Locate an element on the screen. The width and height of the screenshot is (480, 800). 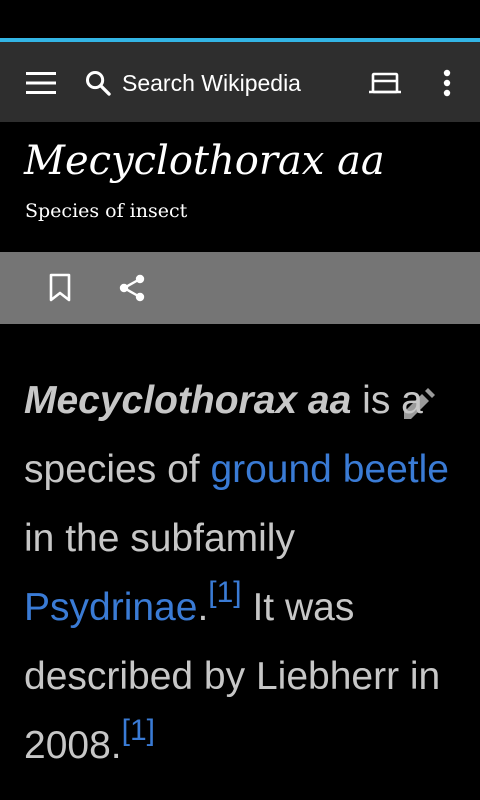
search-bar: Search Wikipedia is located at coordinates (209, 83).